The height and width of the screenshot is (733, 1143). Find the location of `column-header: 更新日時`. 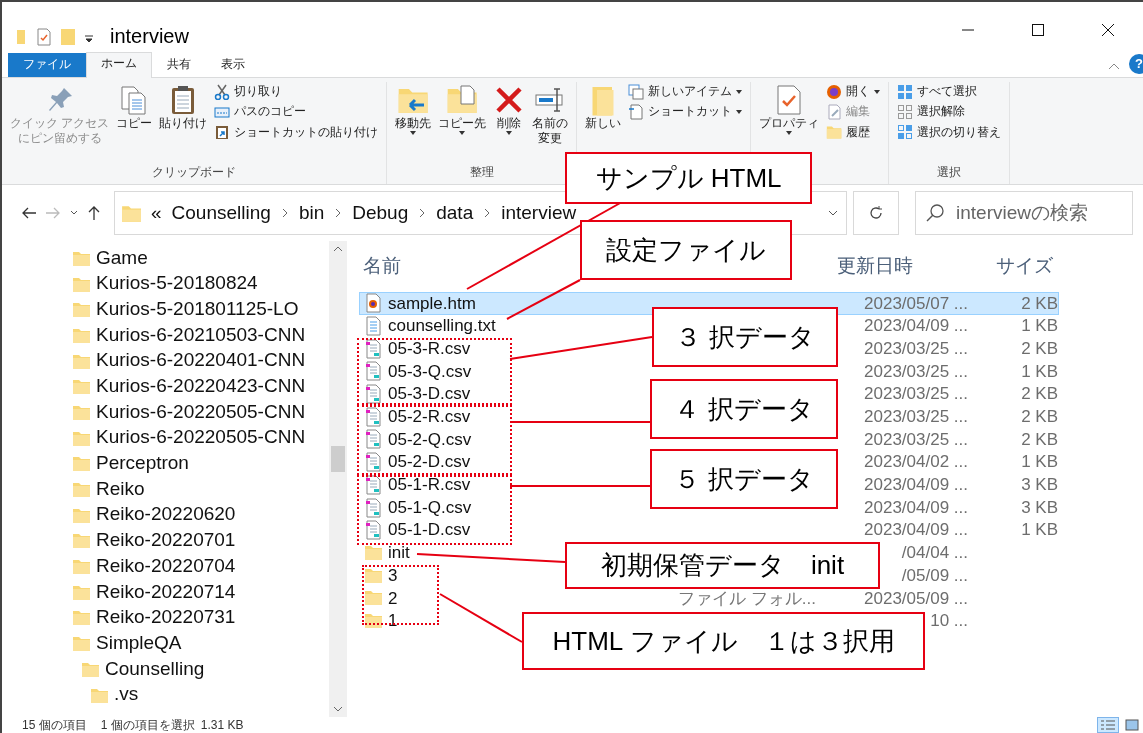

column-header: 更新日時 is located at coordinates (872, 266).